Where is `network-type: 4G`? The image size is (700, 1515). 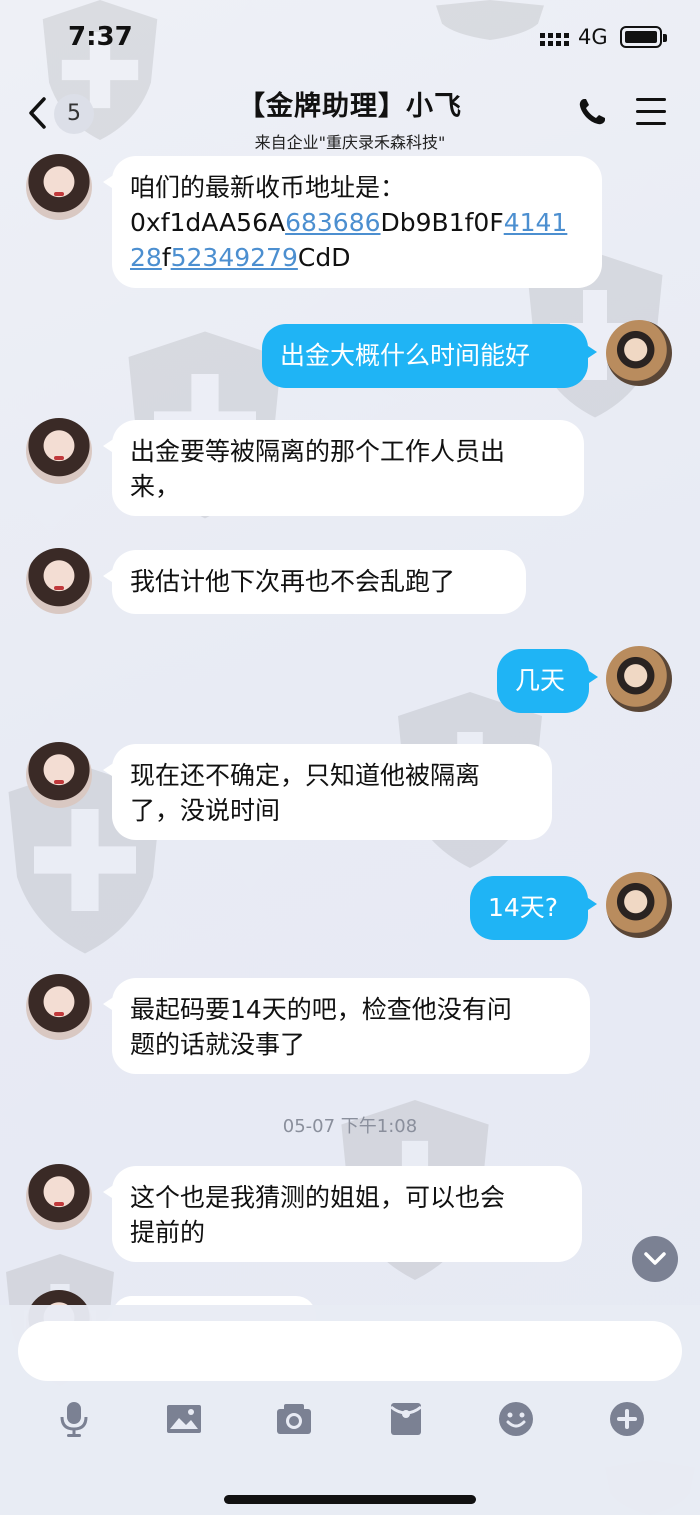
network-type: 4G is located at coordinates (593, 37).